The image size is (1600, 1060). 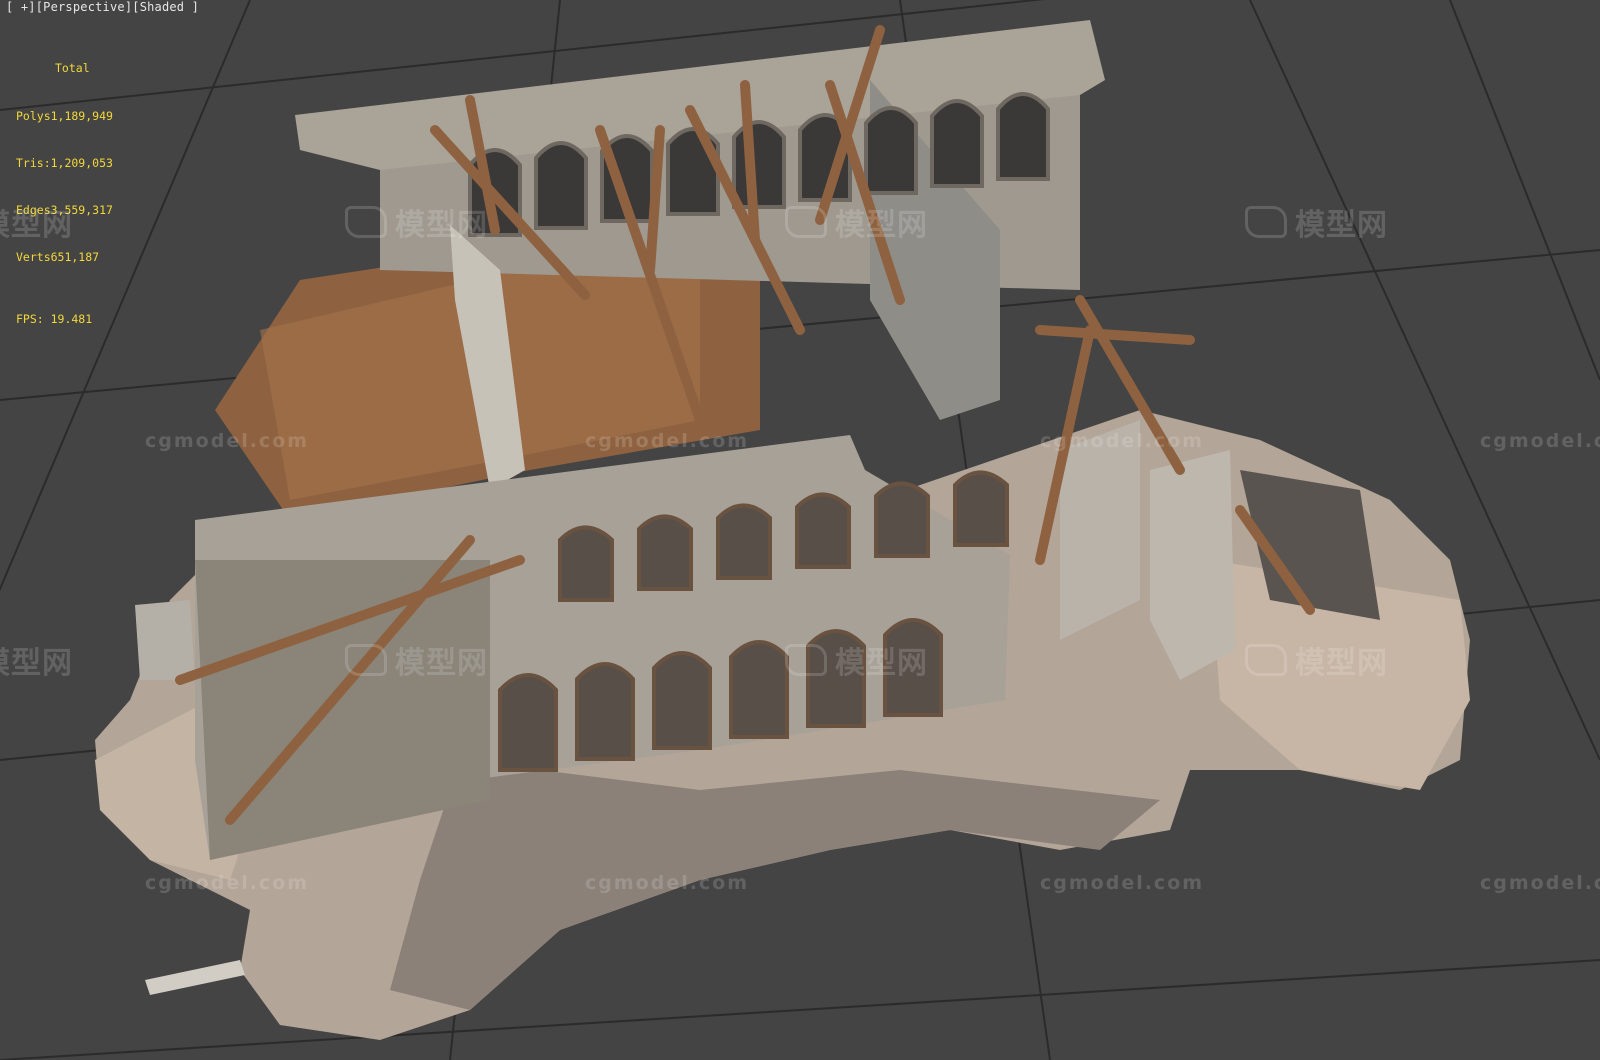 What do you see at coordinates (54, 318) in the screenshot?
I see `stats-fps: FPS: 19.481` at bounding box center [54, 318].